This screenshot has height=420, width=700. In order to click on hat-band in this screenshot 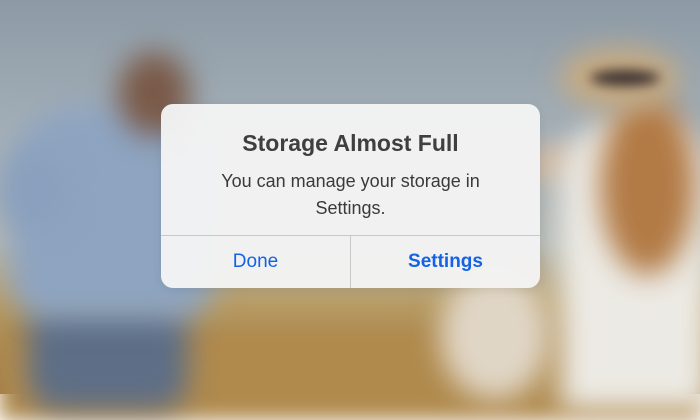, I will do `click(625, 78)`.